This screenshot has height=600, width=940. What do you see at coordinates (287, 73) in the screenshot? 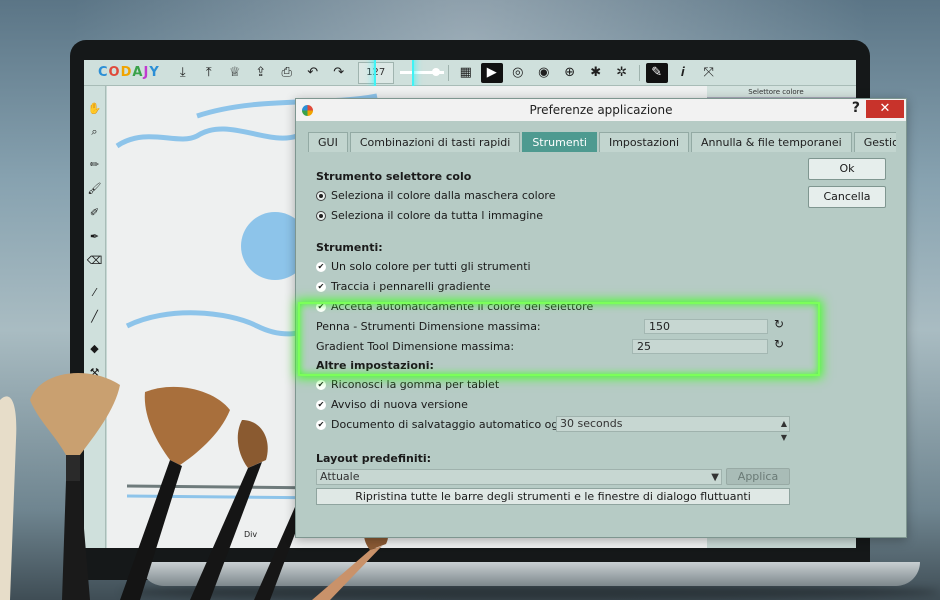
I see `print-icon: ⎙` at bounding box center [287, 73].